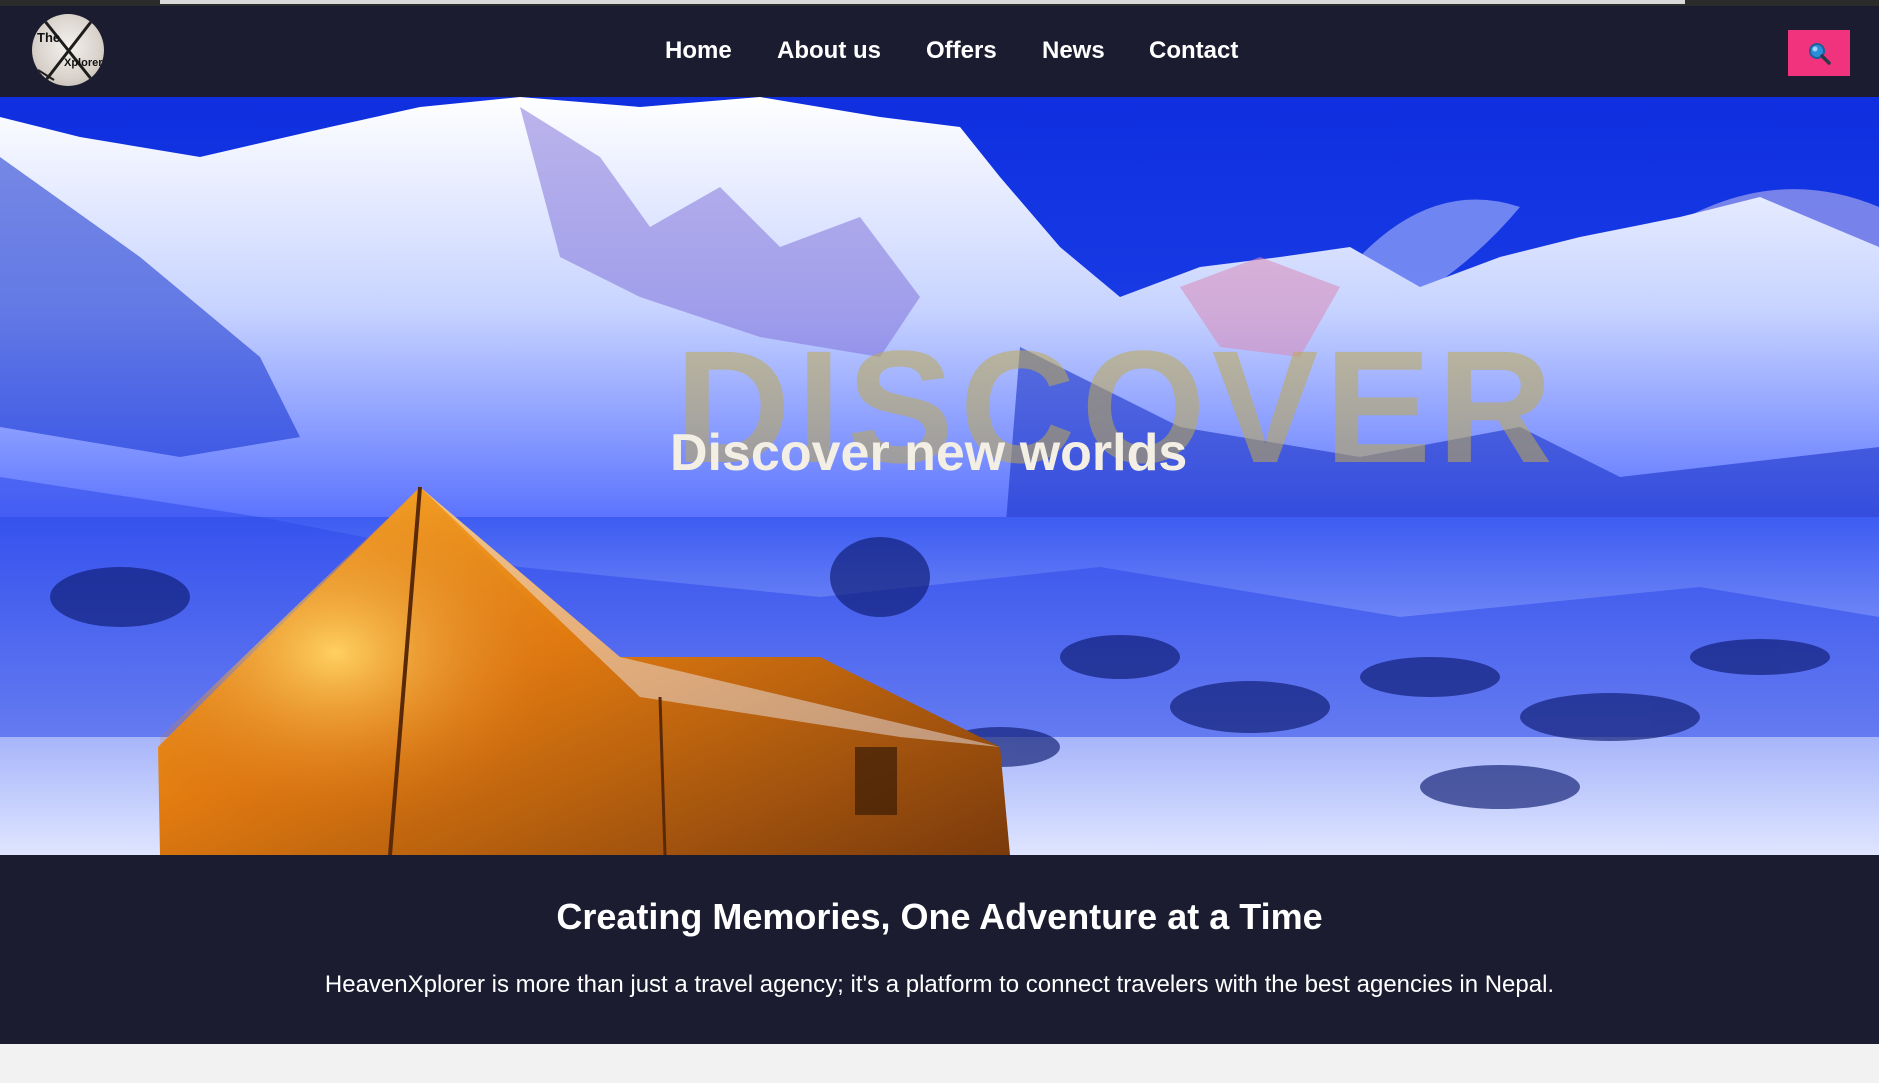 The height and width of the screenshot is (1083, 1879). I want to click on nav-offers: Offers, so click(961, 51).